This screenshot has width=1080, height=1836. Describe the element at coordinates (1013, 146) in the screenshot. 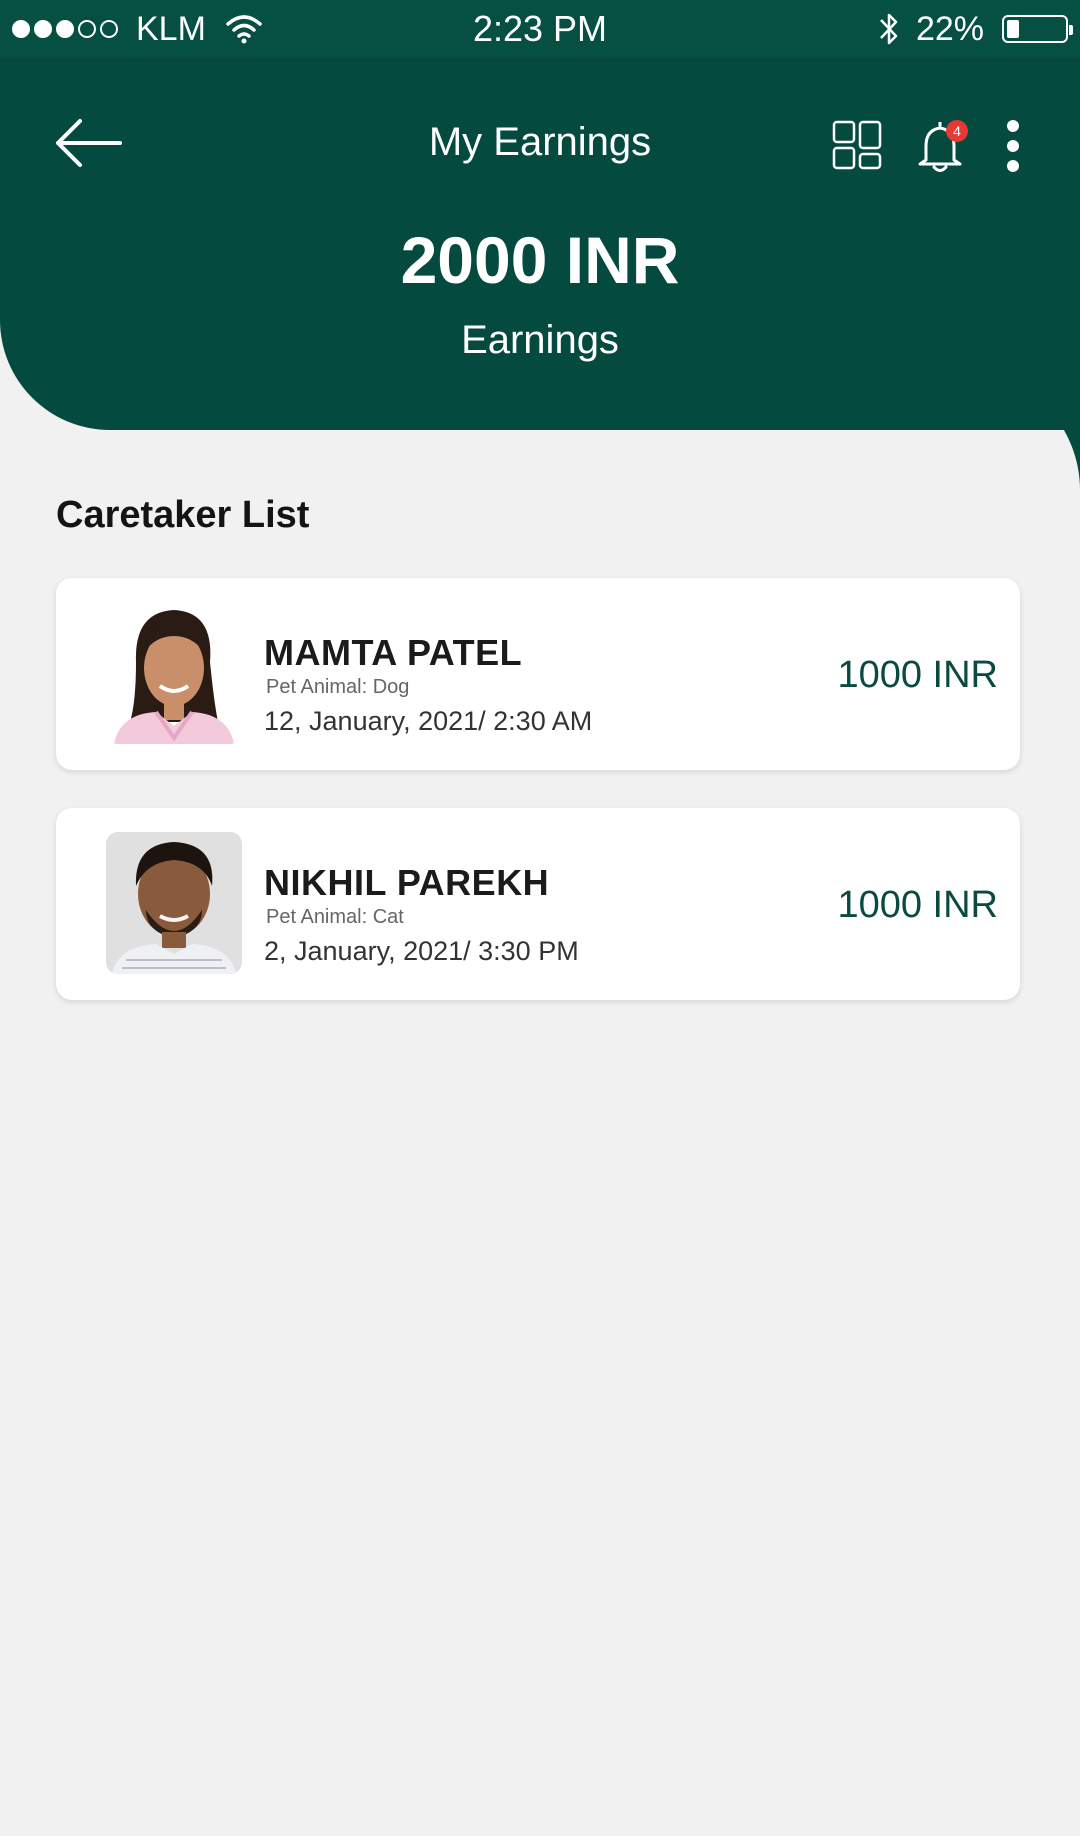

I see `more-vertical-icon` at that location.